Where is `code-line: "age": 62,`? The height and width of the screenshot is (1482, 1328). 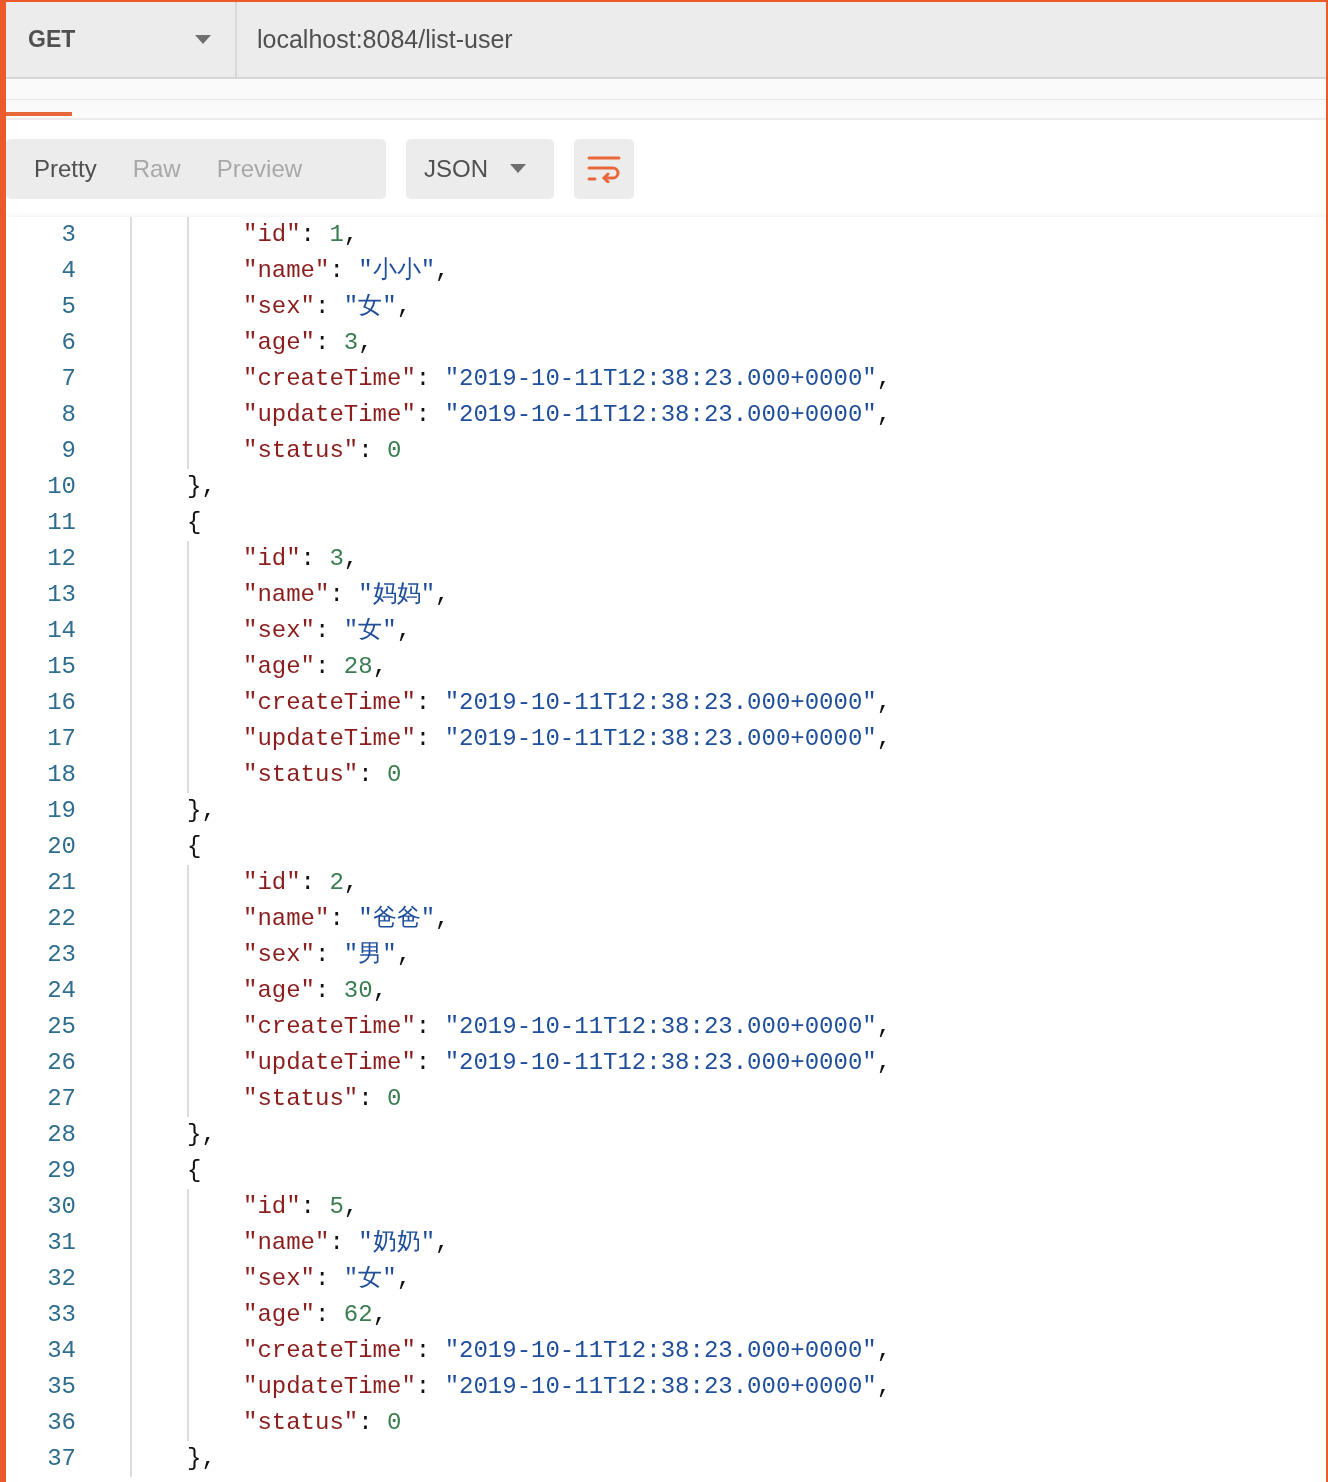 code-line: "age": 62, is located at coordinates (315, 1315).